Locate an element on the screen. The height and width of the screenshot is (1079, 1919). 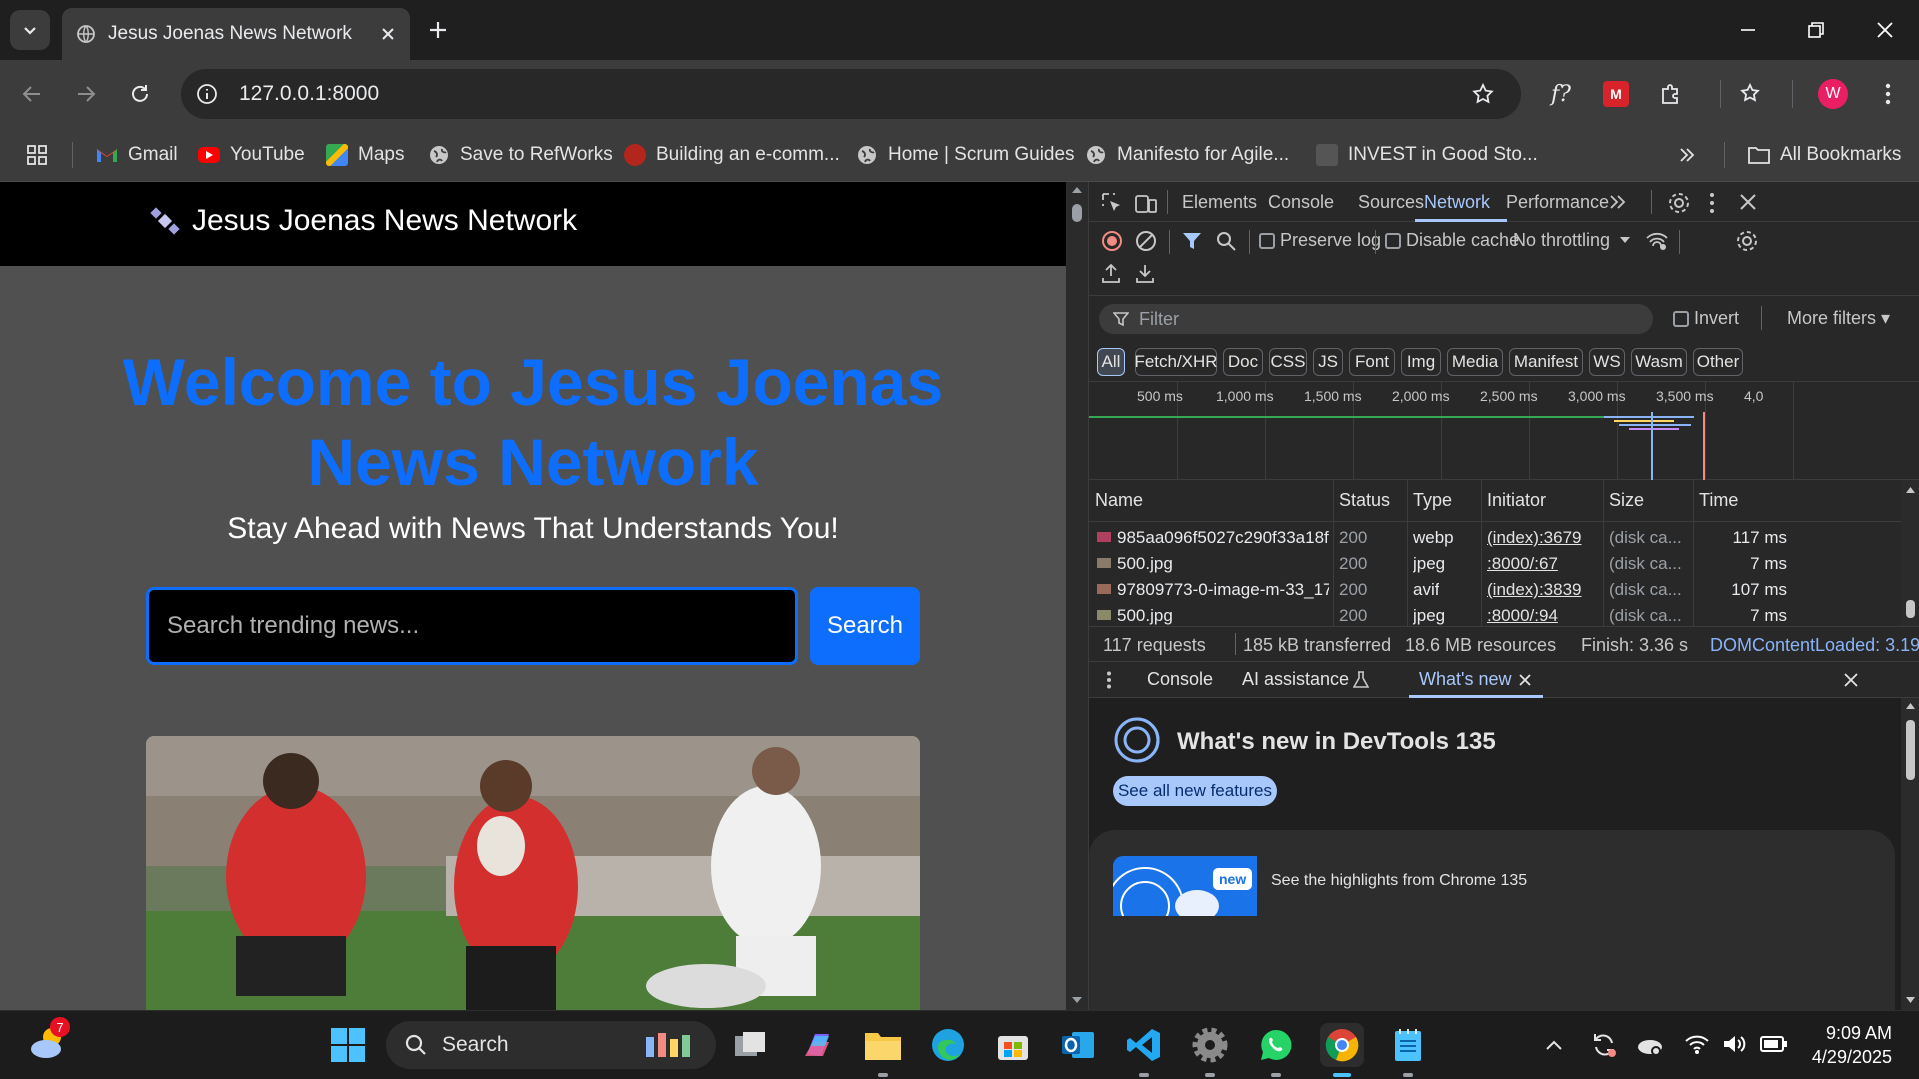
star-icon is located at coordinates (1483, 94).